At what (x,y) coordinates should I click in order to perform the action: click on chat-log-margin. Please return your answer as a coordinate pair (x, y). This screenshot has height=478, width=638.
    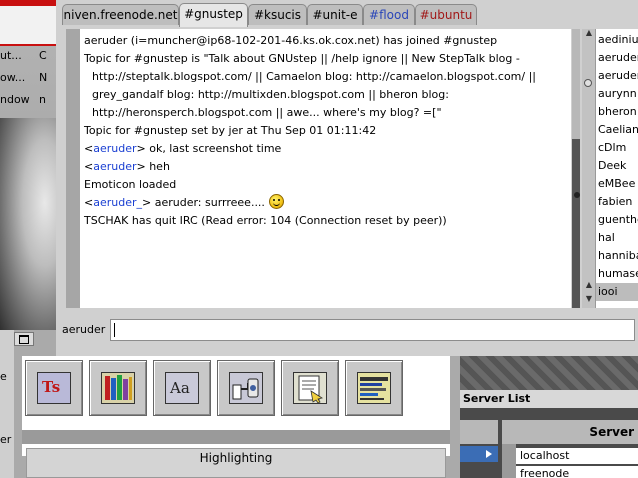
    Looking at the image, I should click on (73, 168).